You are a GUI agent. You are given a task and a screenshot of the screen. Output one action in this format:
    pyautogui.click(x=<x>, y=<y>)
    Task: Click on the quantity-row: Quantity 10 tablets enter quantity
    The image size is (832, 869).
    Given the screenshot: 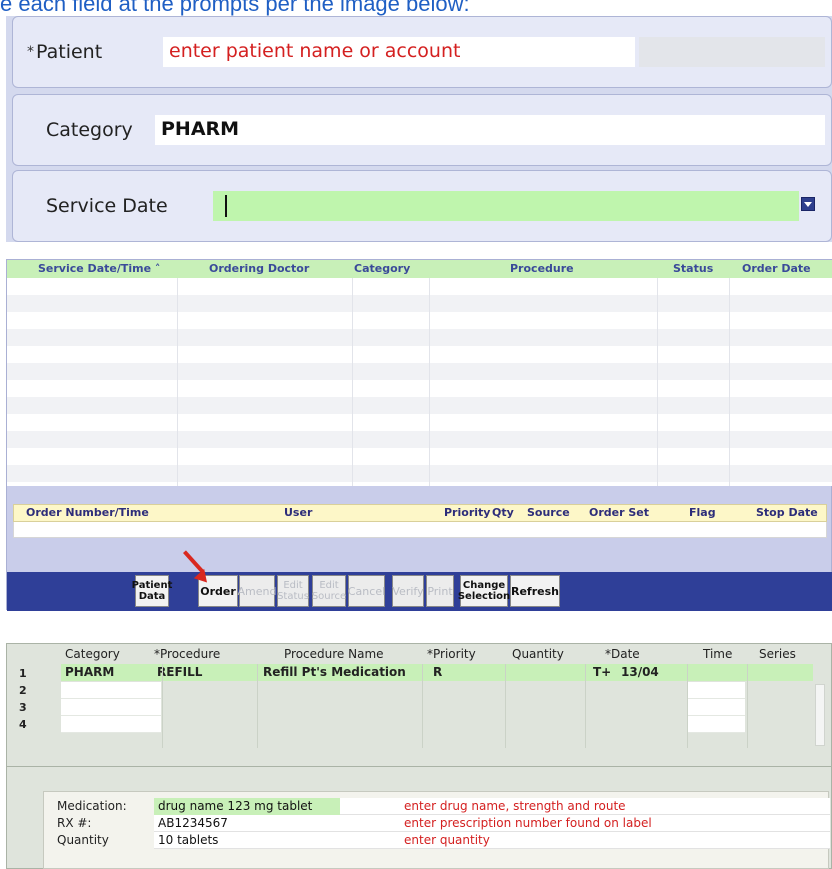 What is the action you would take?
    pyautogui.click(x=437, y=840)
    